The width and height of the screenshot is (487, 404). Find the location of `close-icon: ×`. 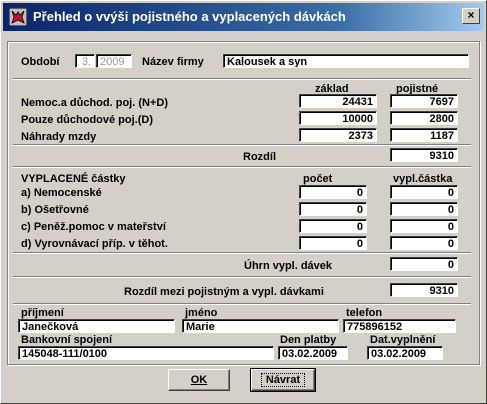

close-icon: × is located at coordinates (471, 16).